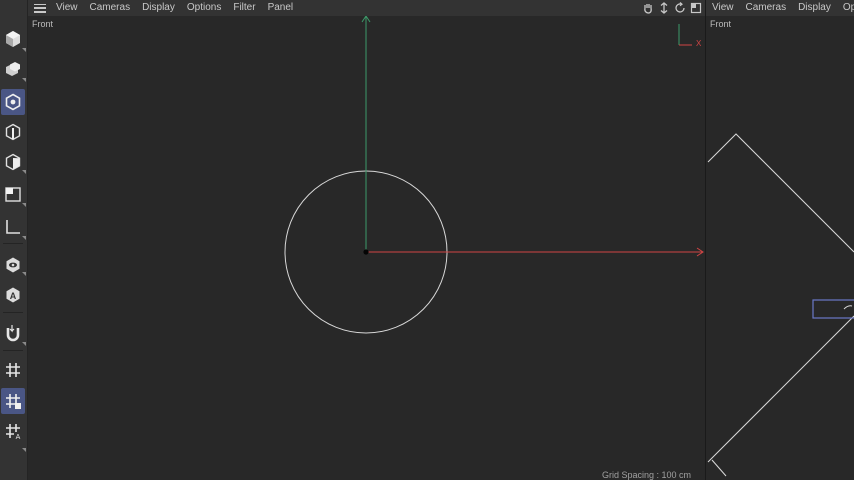 This screenshot has height=480, width=854. I want to click on edge-mode-icon, so click(13, 132).